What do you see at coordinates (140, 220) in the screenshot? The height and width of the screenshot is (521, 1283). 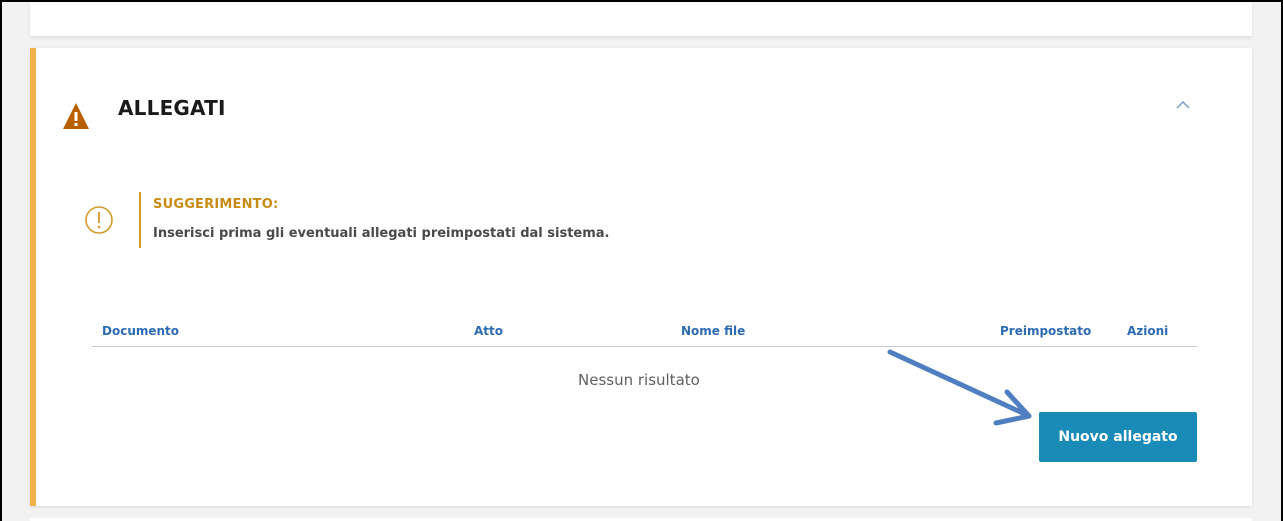 I see `hint-divider` at bounding box center [140, 220].